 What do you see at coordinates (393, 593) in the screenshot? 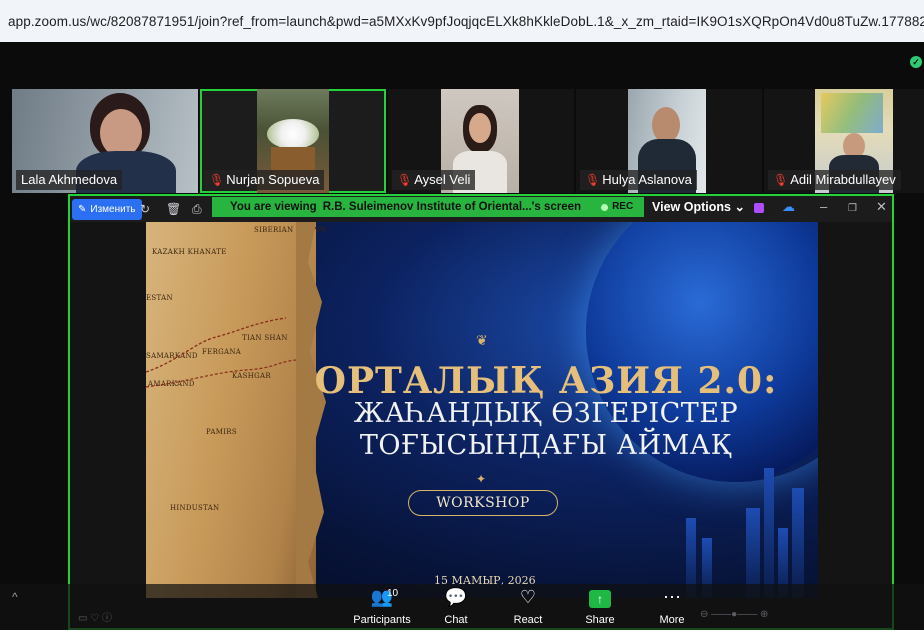
I see `participant-count: 10` at bounding box center [393, 593].